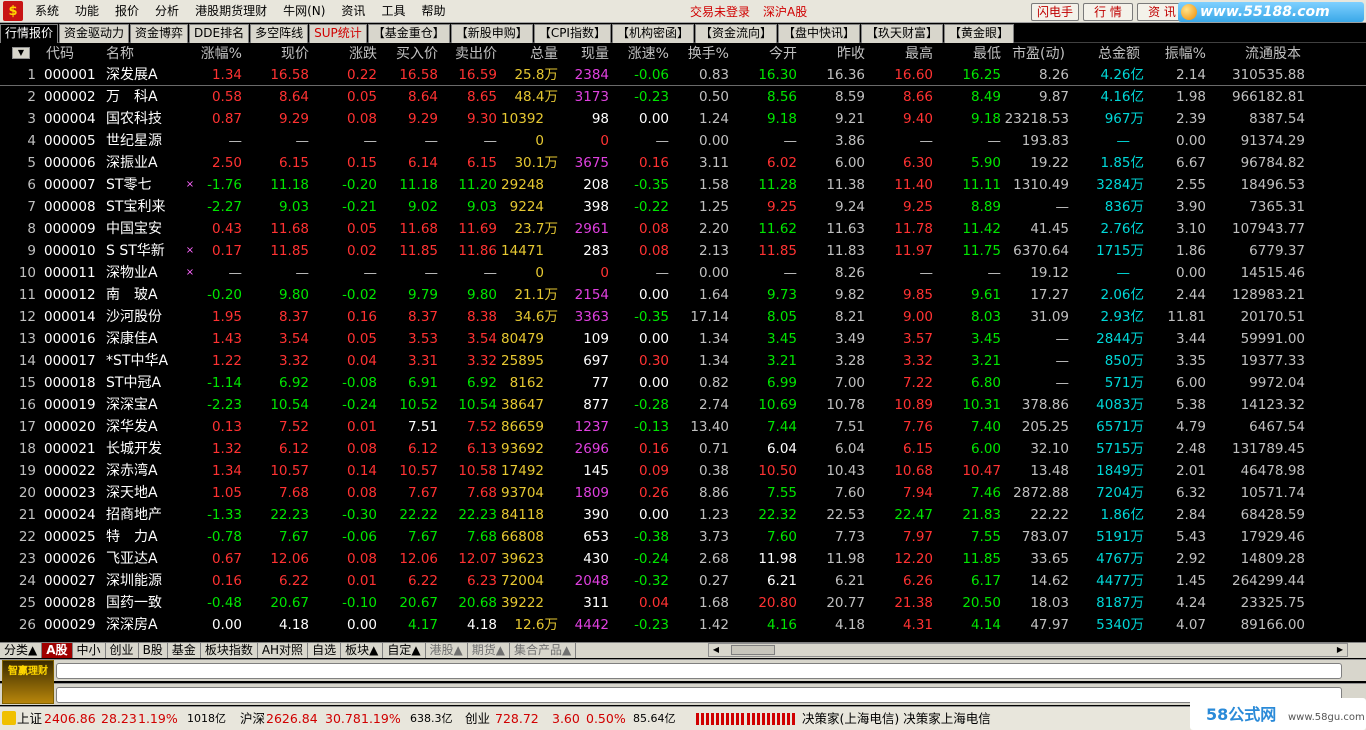 This screenshot has width=1366, height=730. What do you see at coordinates (543, 650) in the screenshot?
I see `market-tab: 集合产品▲` at bounding box center [543, 650].